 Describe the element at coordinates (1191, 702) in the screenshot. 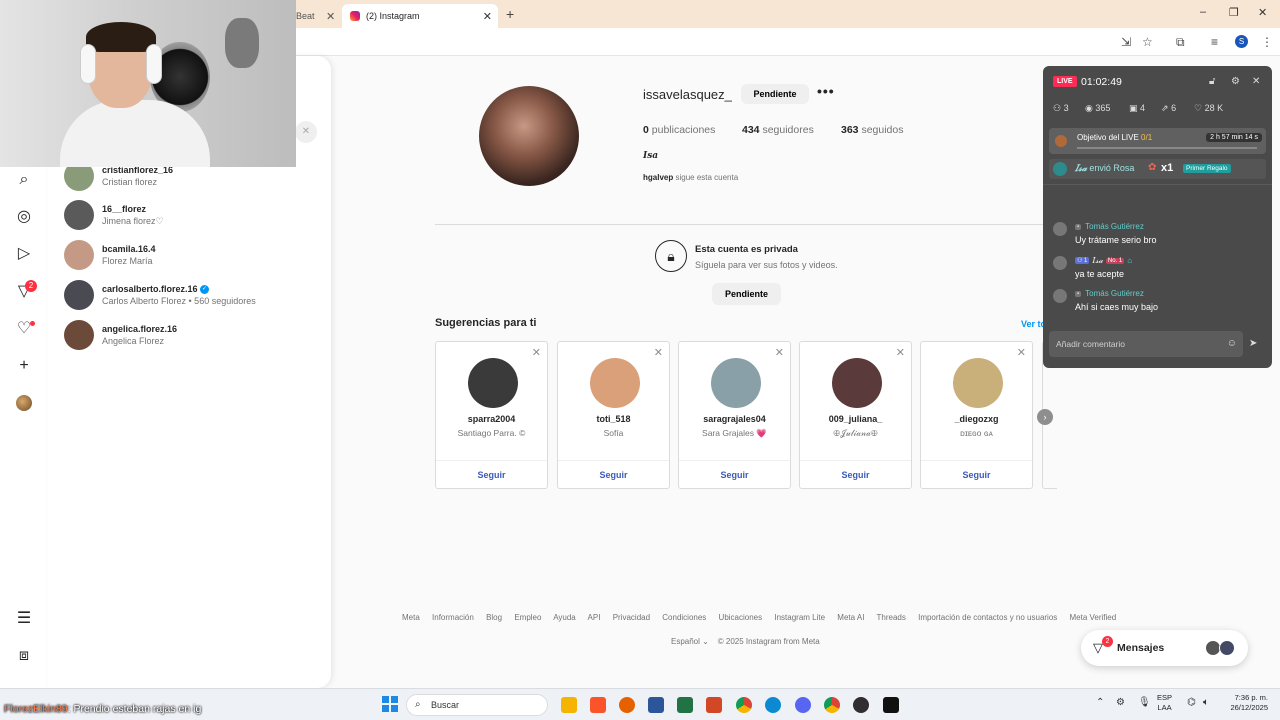

I see `wifi-icon: ⌬` at that location.